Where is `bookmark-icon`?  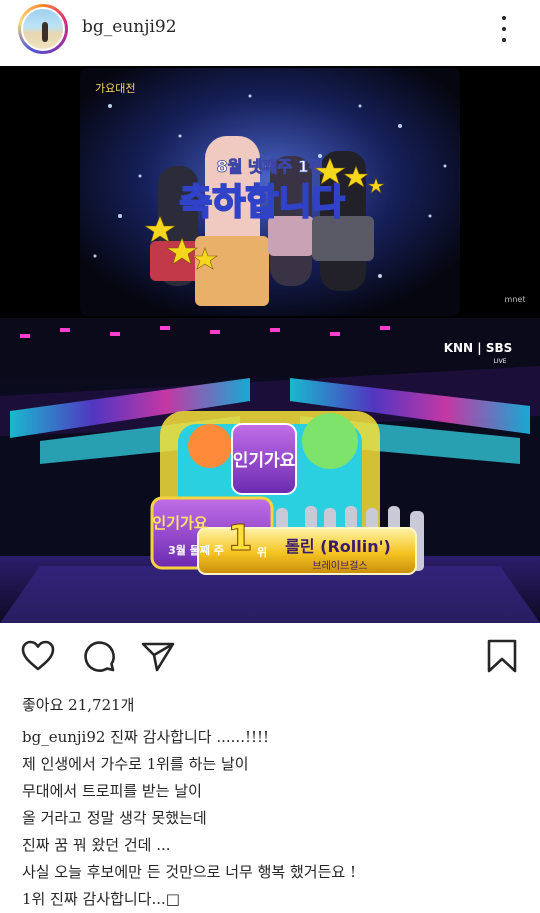
bookmark-icon is located at coordinates (502, 656).